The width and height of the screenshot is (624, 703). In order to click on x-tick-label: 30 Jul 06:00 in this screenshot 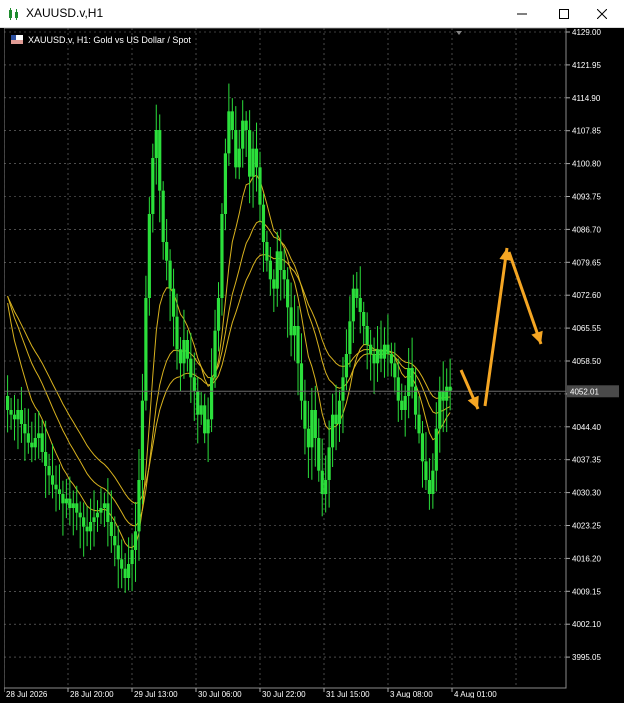, I will do `click(220, 694)`.